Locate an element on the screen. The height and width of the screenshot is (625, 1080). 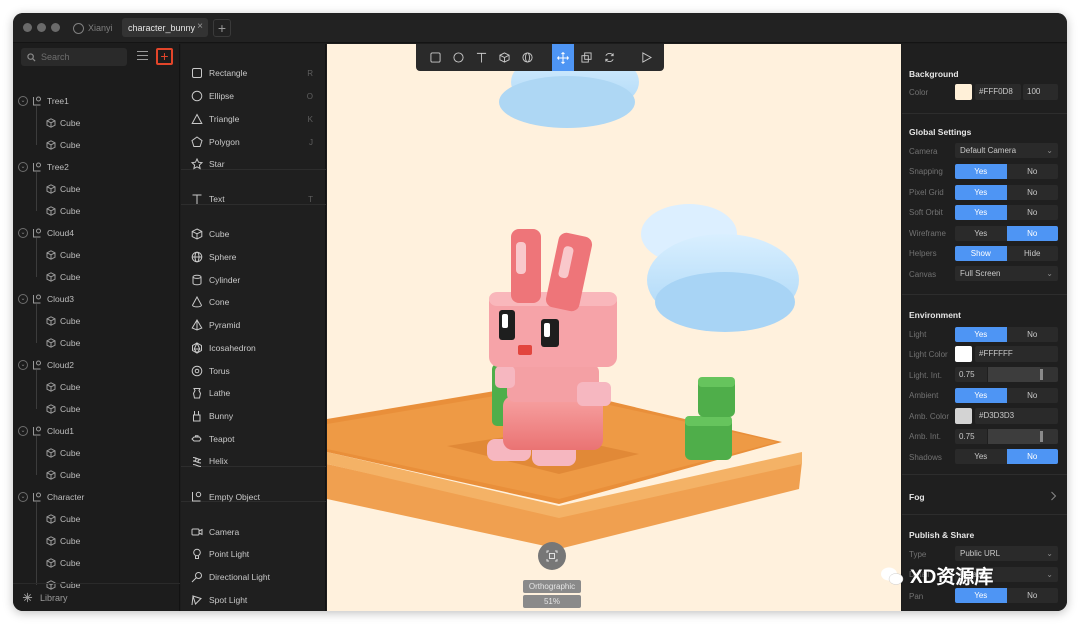
snapping-yes: Yes is located at coordinates (981, 171).